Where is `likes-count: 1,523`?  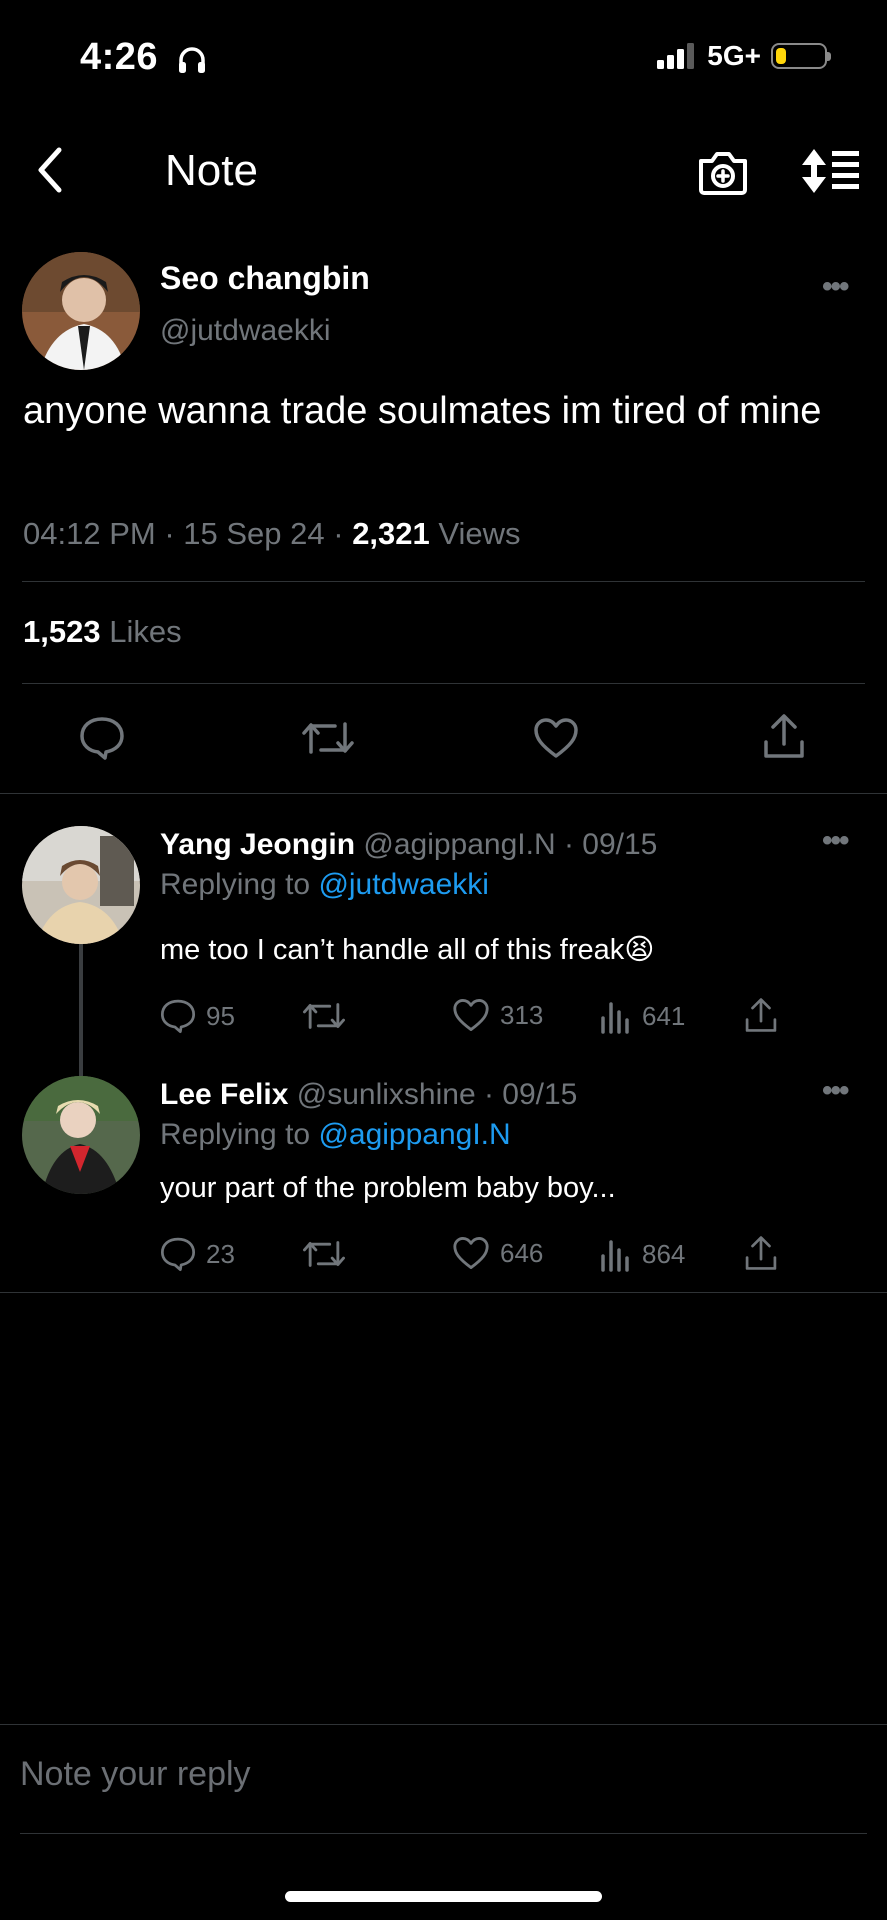
likes-count: 1,523 is located at coordinates (62, 631).